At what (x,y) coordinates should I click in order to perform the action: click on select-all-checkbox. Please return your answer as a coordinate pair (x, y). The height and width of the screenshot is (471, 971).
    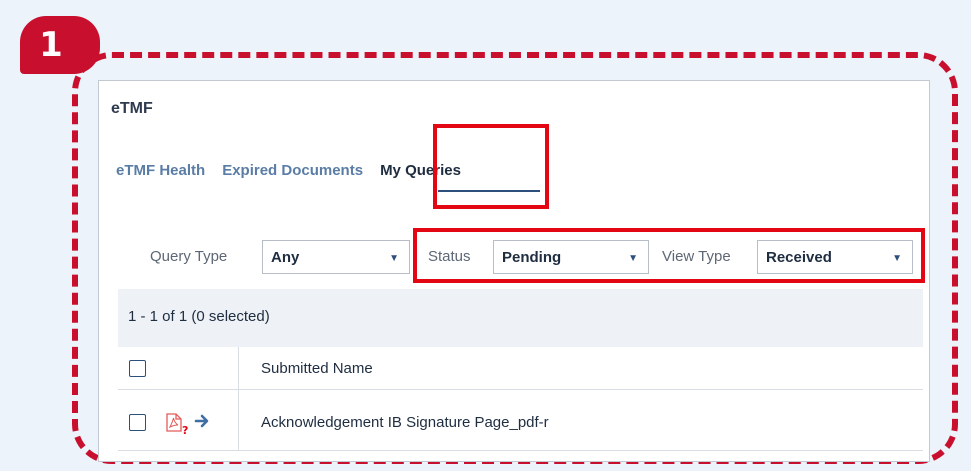
    Looking at the image, I should click on (137, 368).